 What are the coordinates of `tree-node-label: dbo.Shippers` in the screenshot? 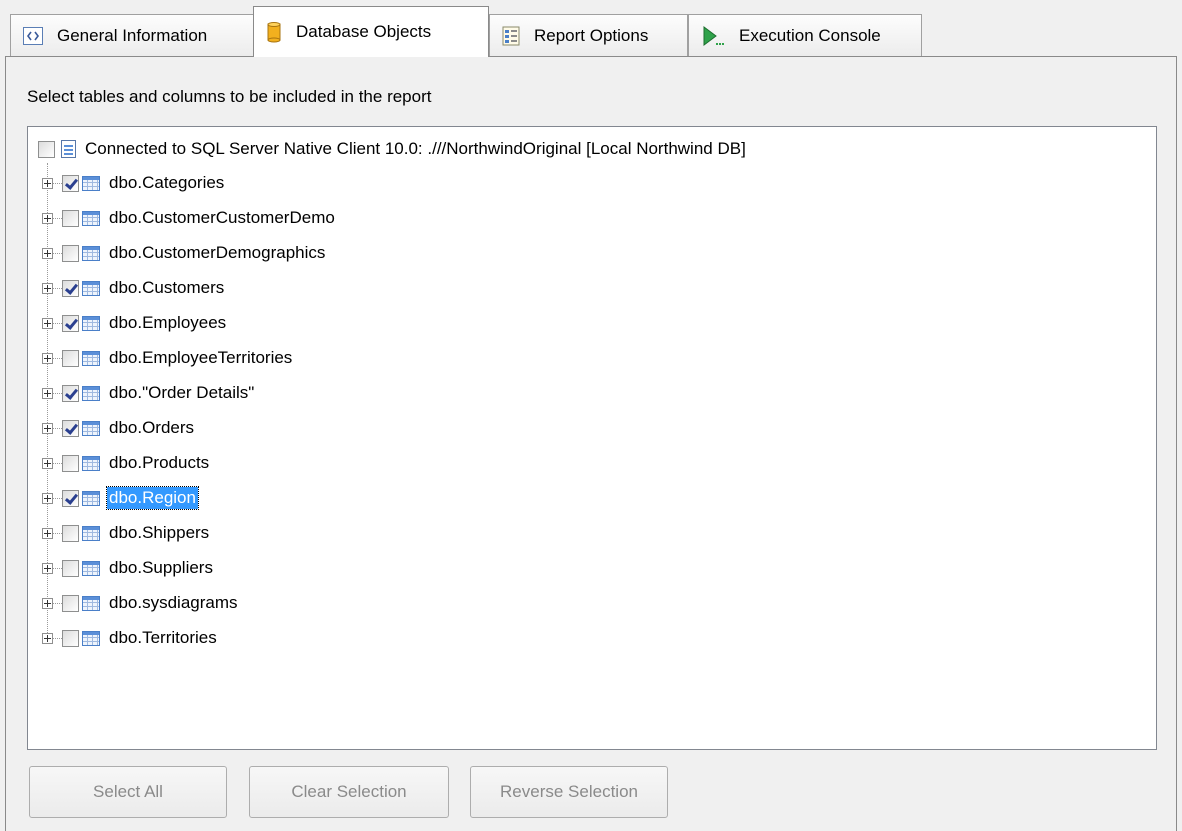 It's located at (159, 532).